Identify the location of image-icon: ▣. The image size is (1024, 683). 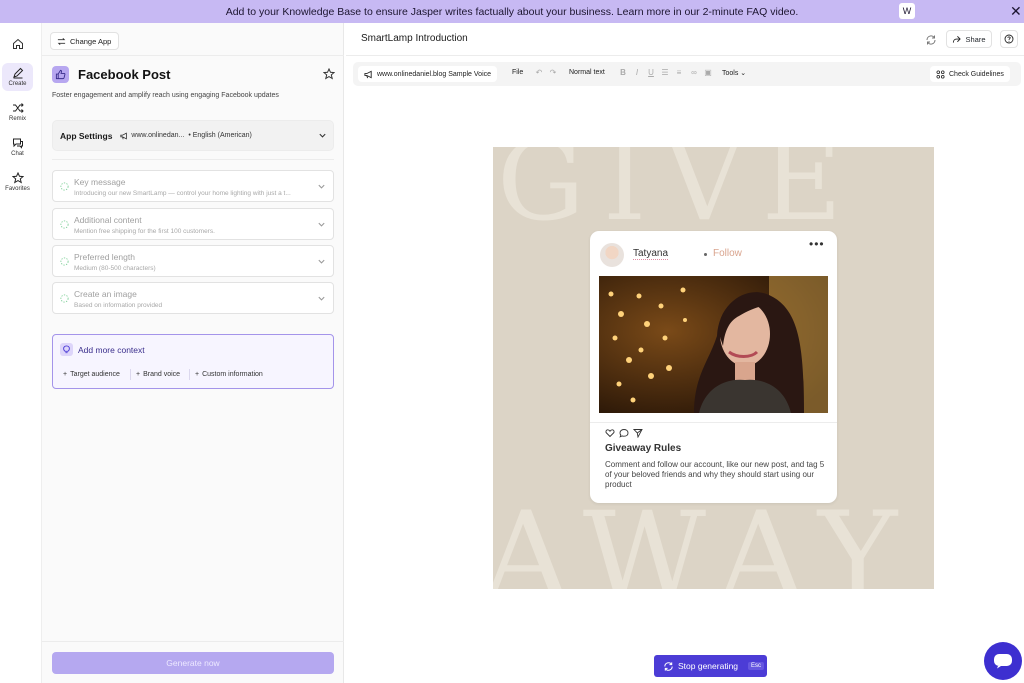
(708, 73).